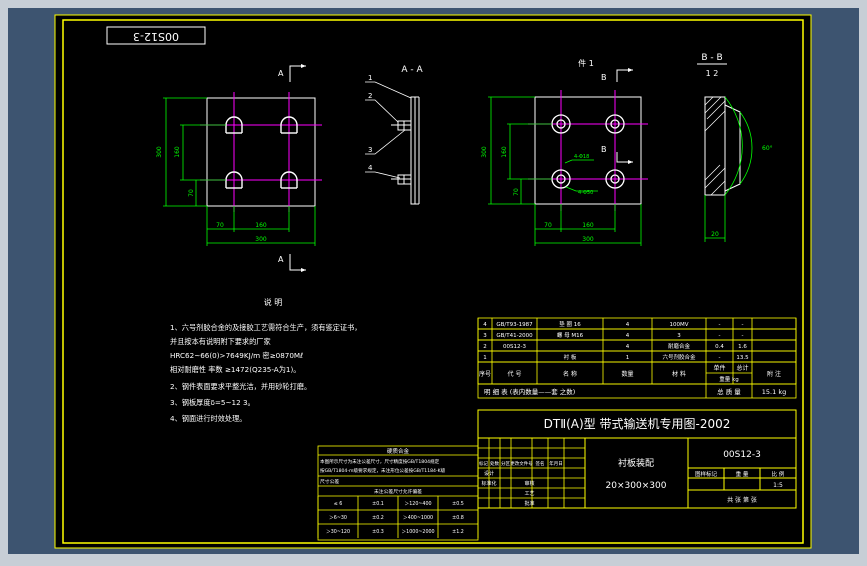 This screenshot has height=566, width=867. I want to click on parts-header-cell: 代 号, so click(515, 374).